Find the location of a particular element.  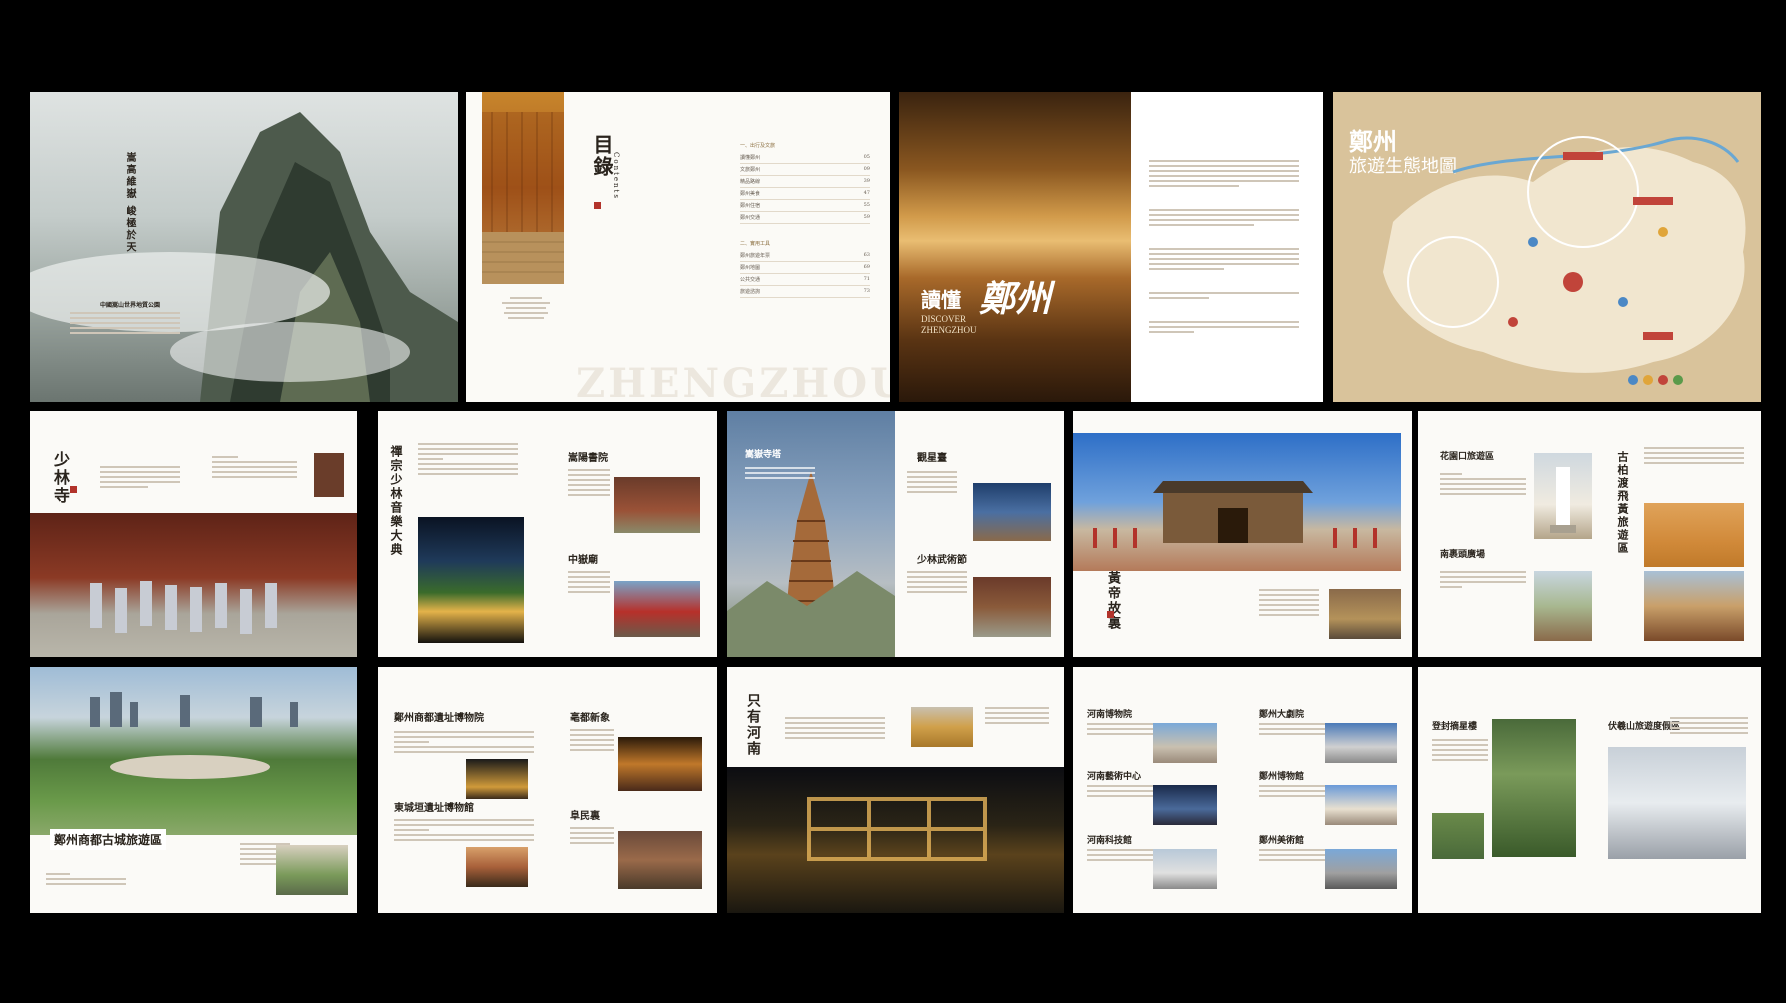

pagoda-body is located at coordinates (780, 474).